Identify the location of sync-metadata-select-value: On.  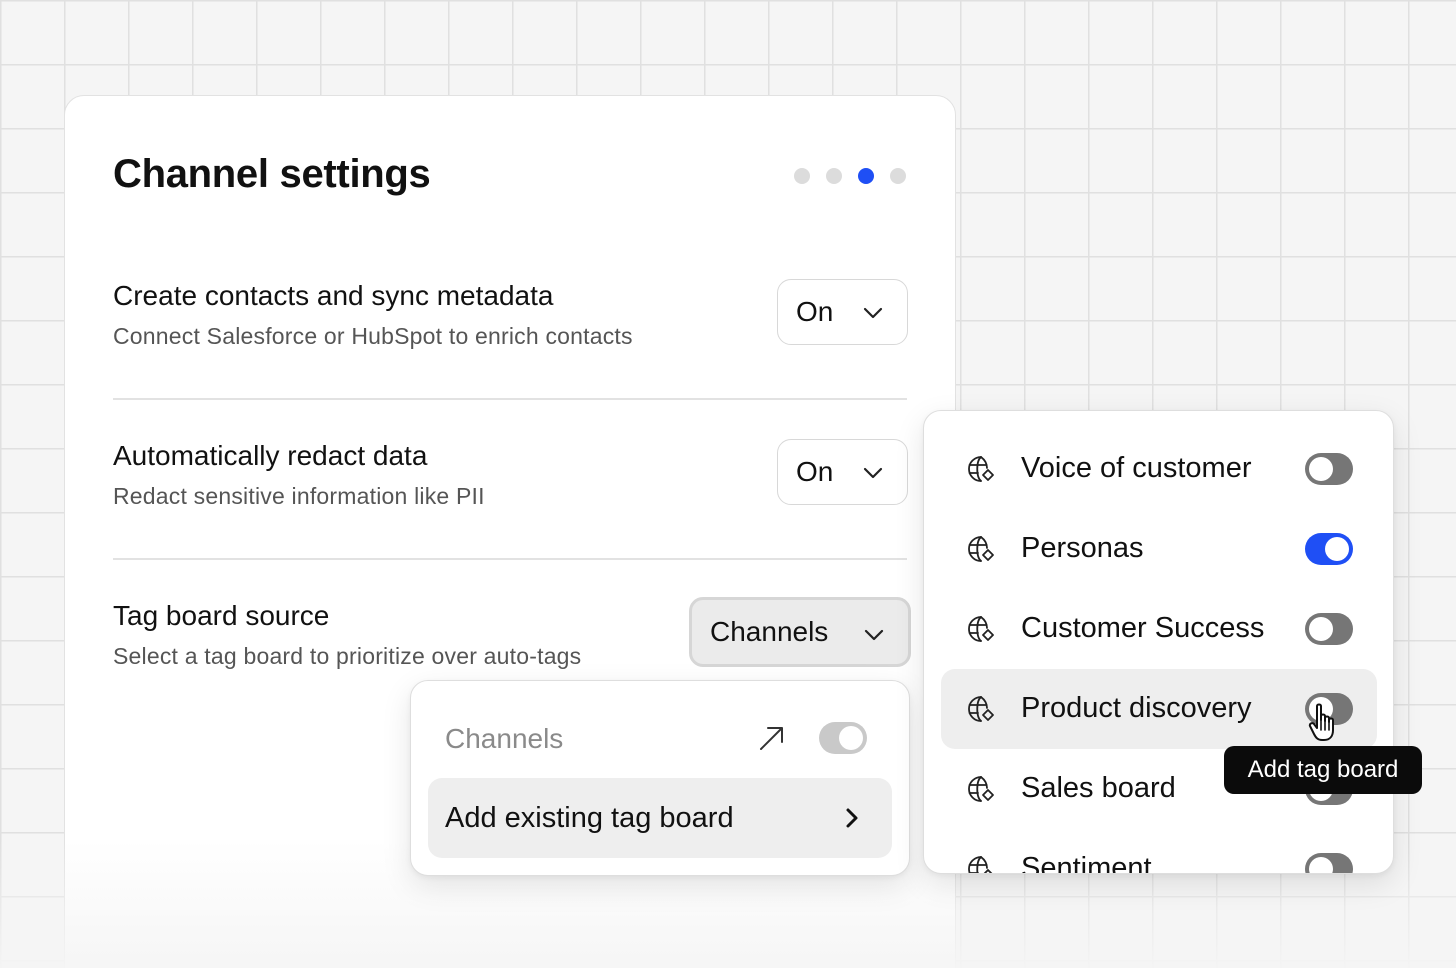
(815, 311).